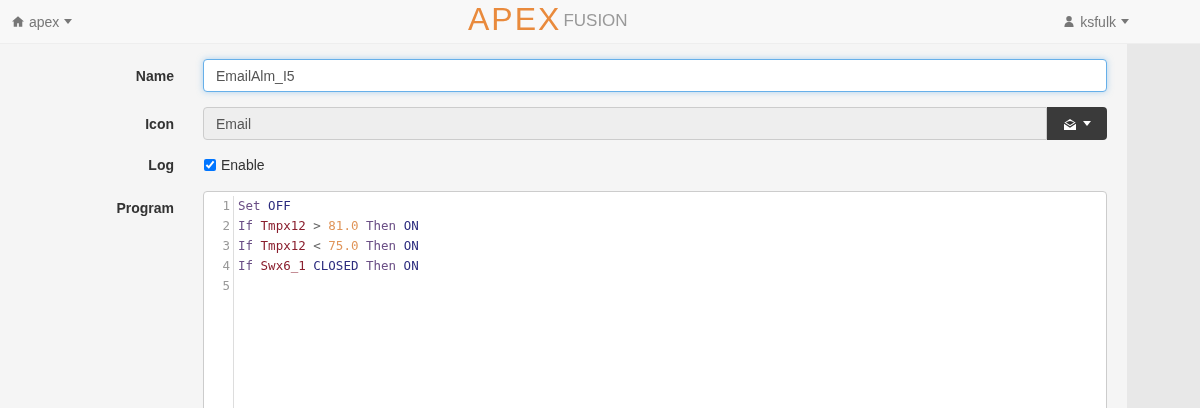 The image size is (1200, 408). What do you see at coordinates (42, 21) in the screenshot?
I see `home-menu: apex` at bounding box center [42, 21].